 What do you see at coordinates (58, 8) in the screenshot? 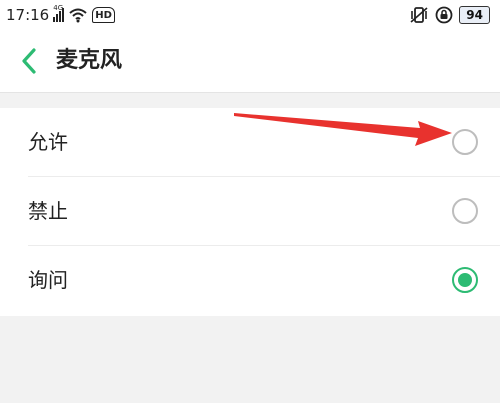
I see `network-type-label: 4G` at bounding box center [58, 8].